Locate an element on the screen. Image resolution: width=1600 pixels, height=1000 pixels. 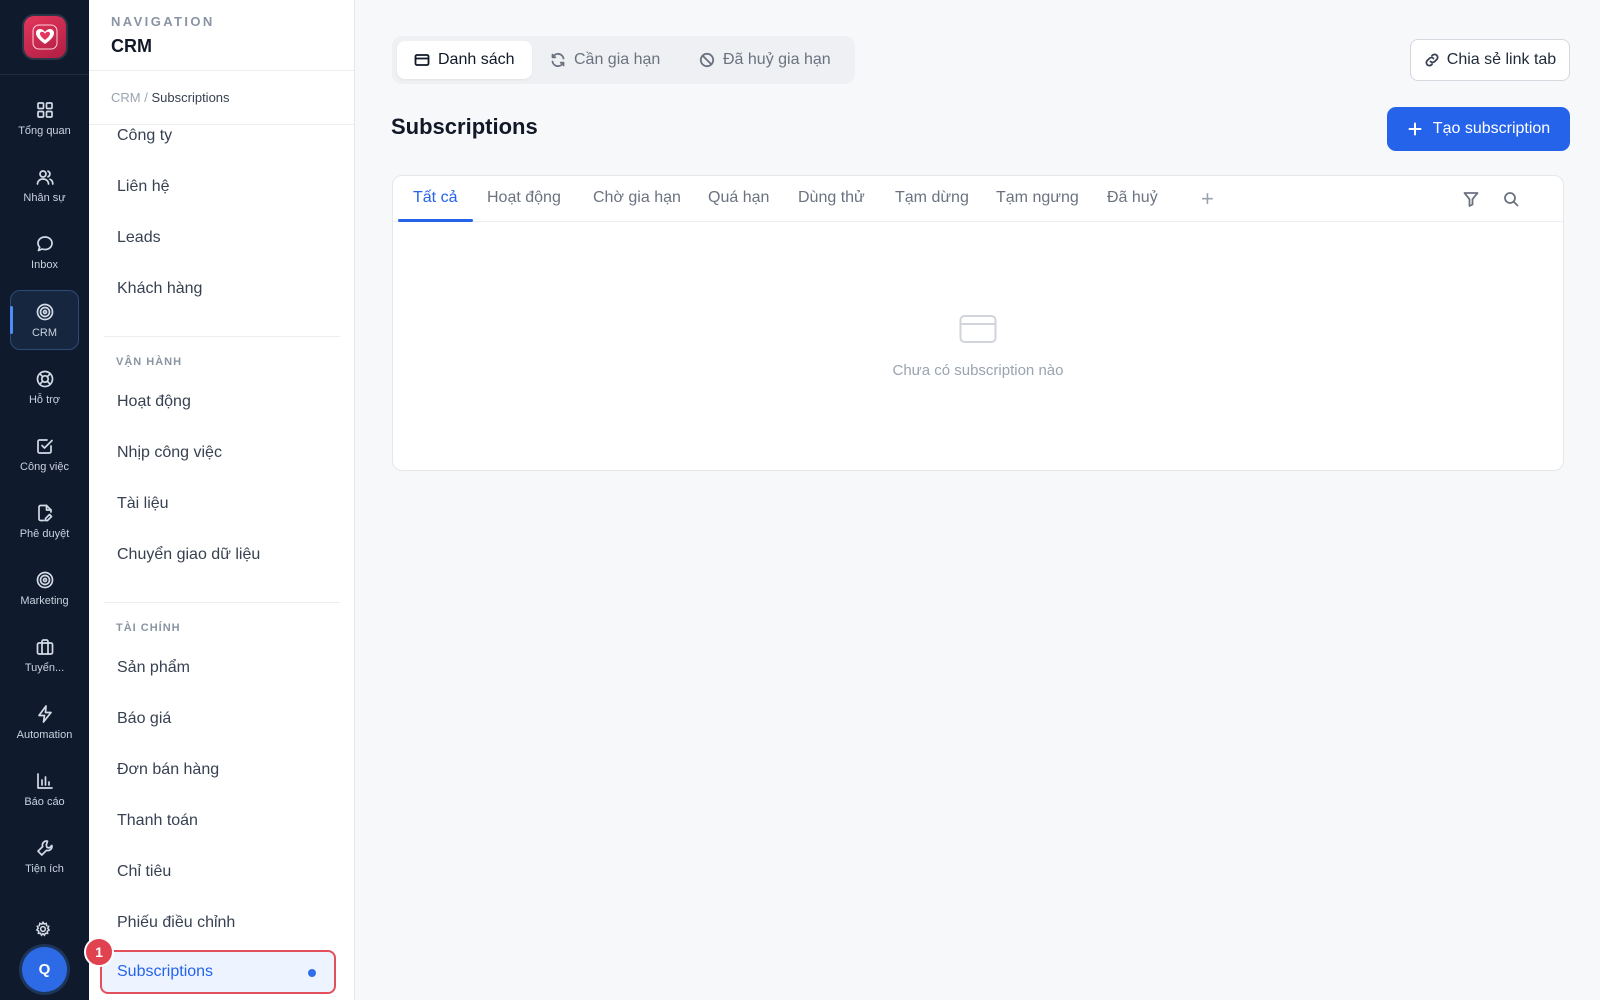
tab-tam-ngung: Tạm ngưng is located at coordinates (1037, 198).